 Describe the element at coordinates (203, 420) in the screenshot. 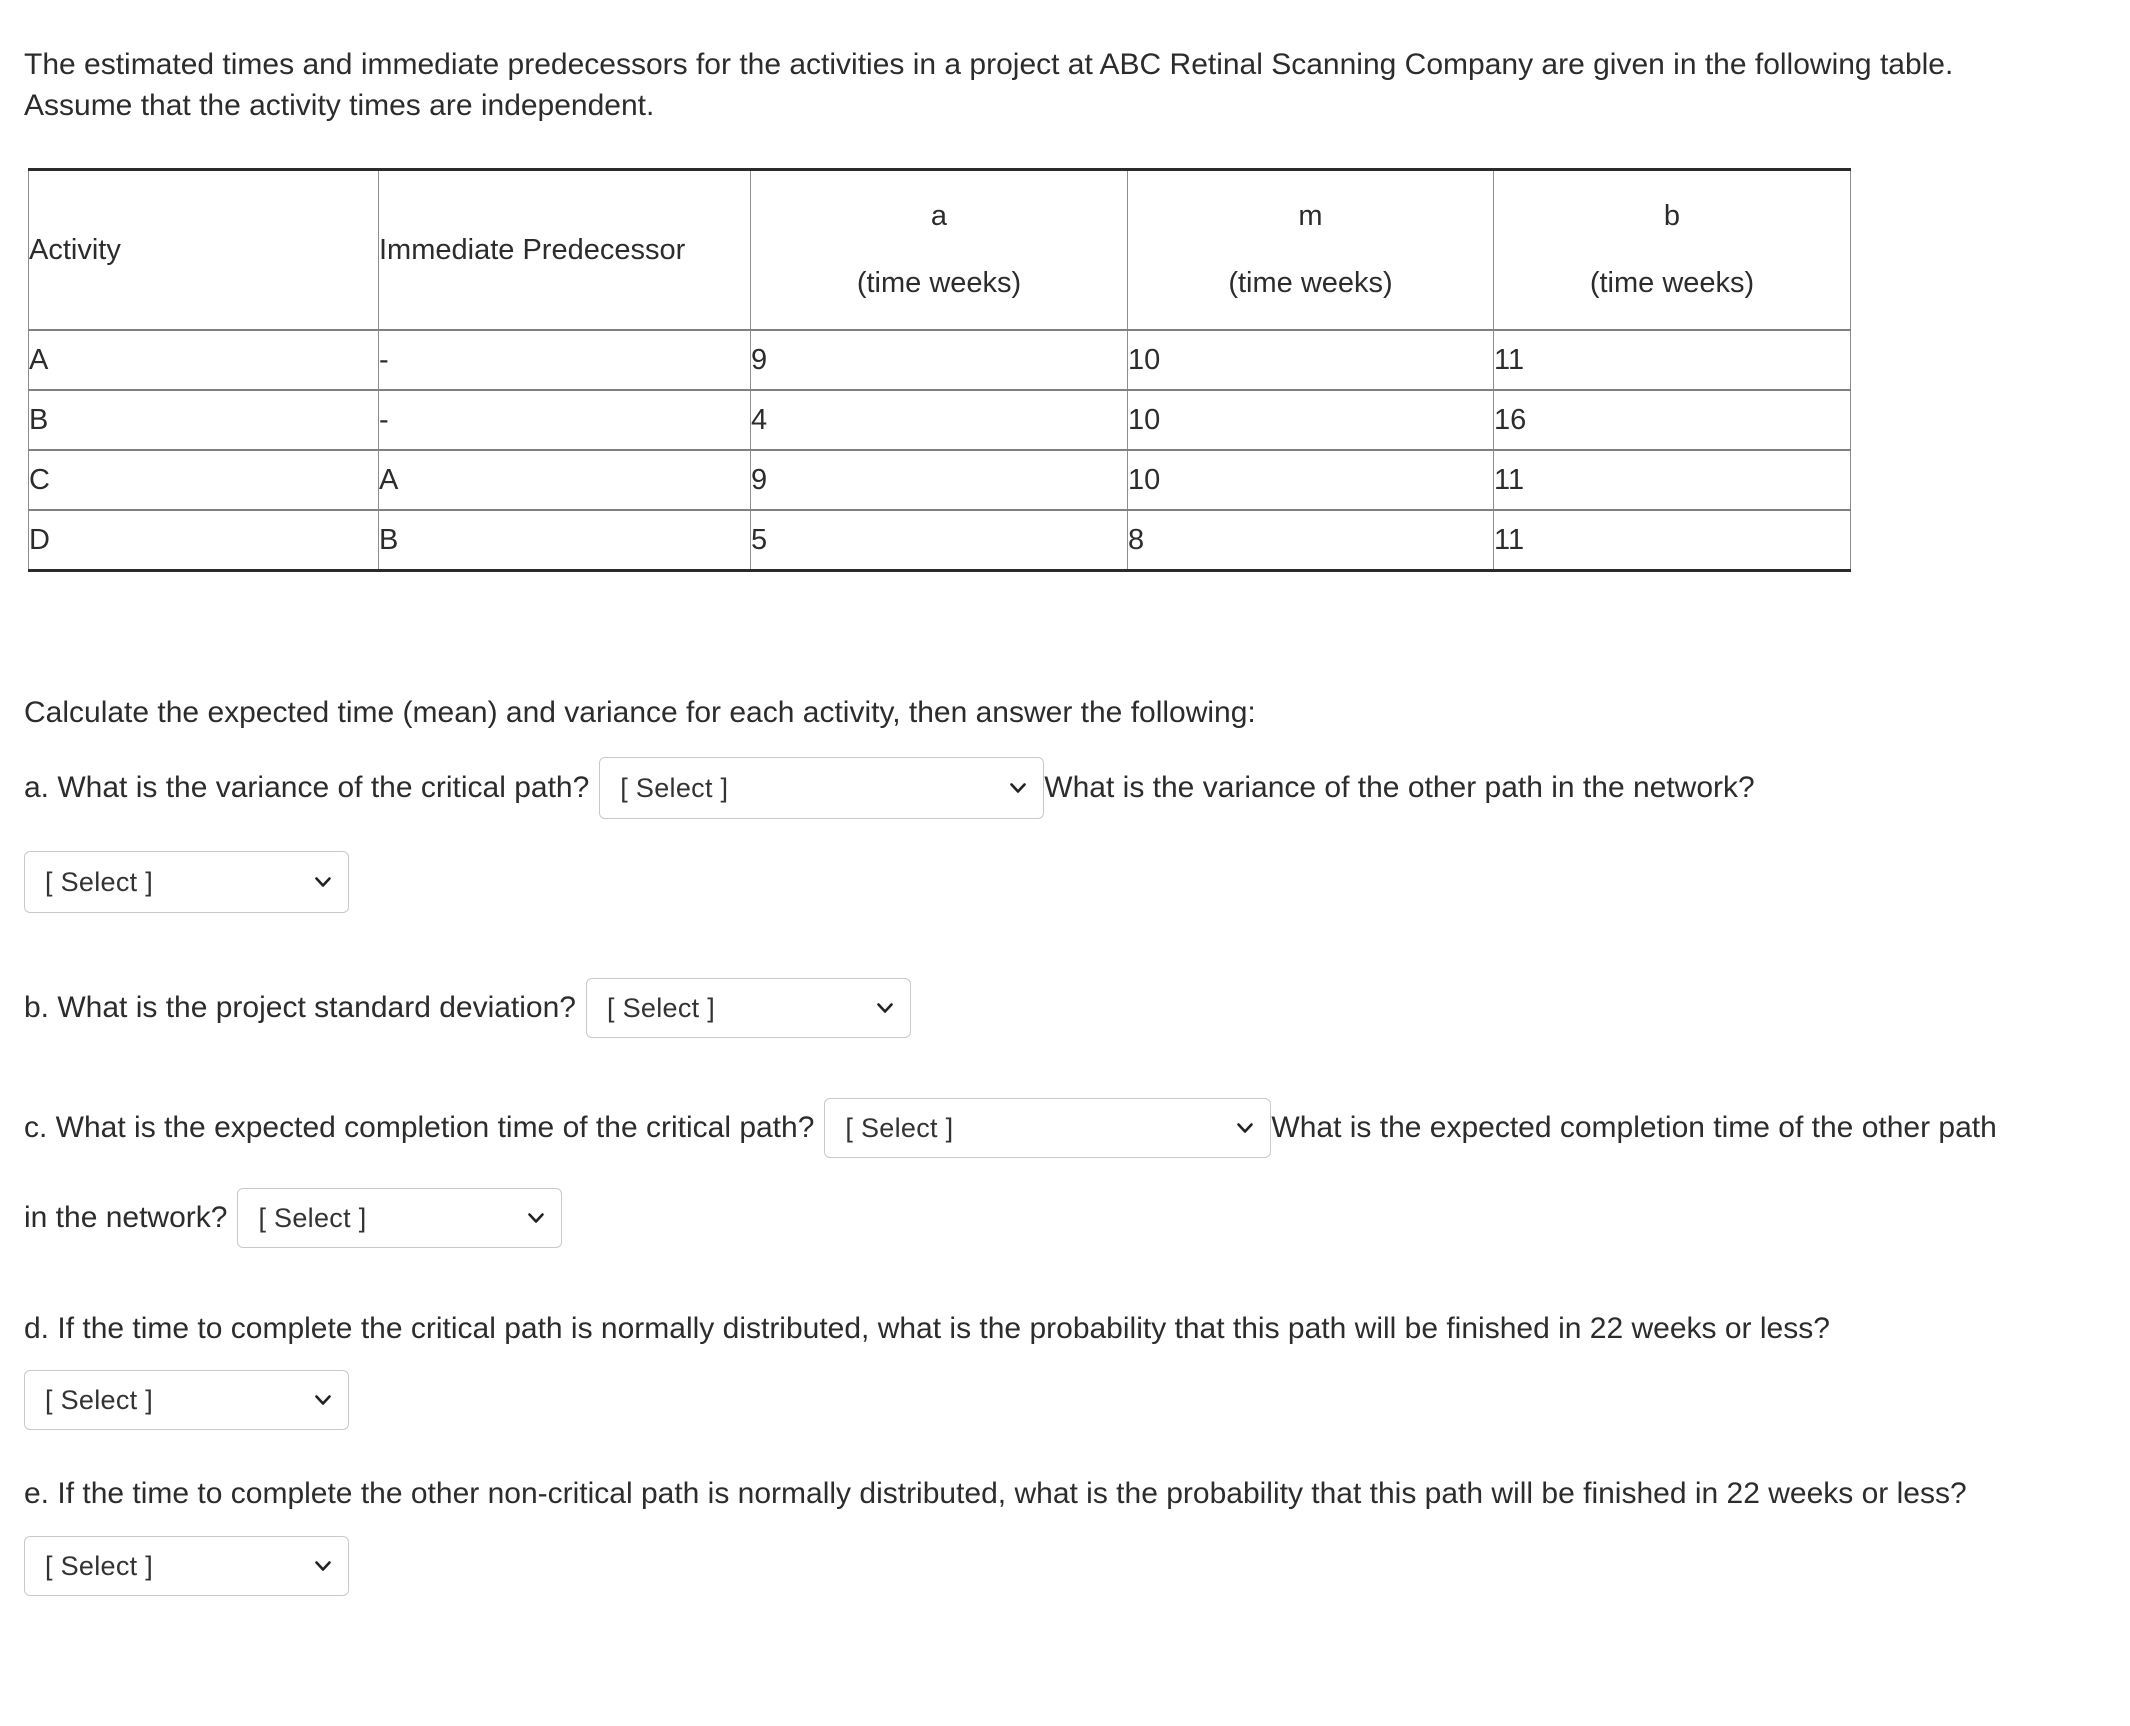

I see `cell-activity: B` at that location.